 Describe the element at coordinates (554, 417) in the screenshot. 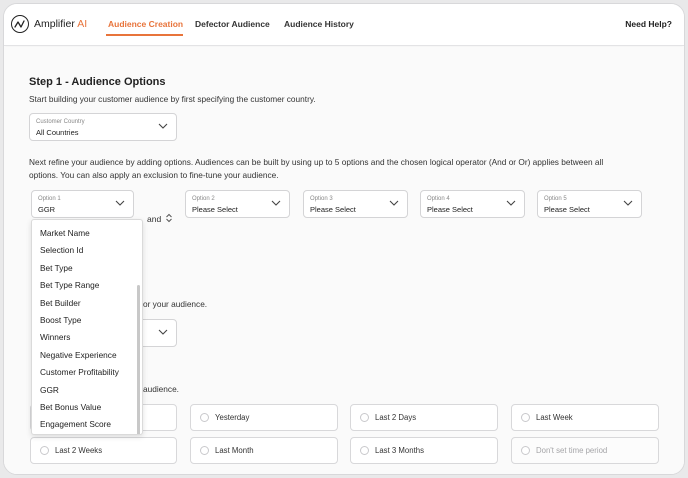

I see `time-period-label: Last Week` at that location.